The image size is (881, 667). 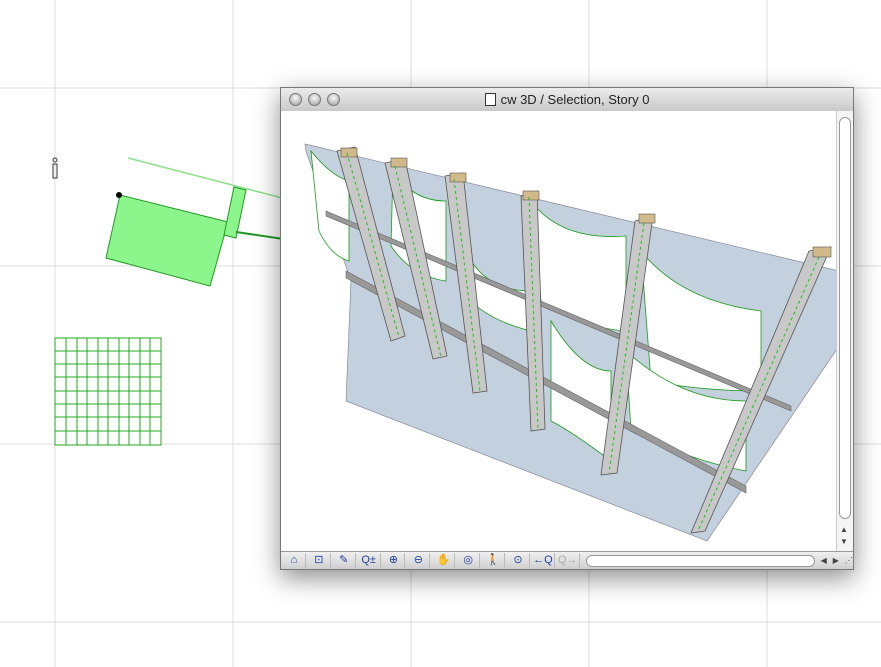 I want to click on zoom-out-icon: ⊖, so click(x=419, y=560).